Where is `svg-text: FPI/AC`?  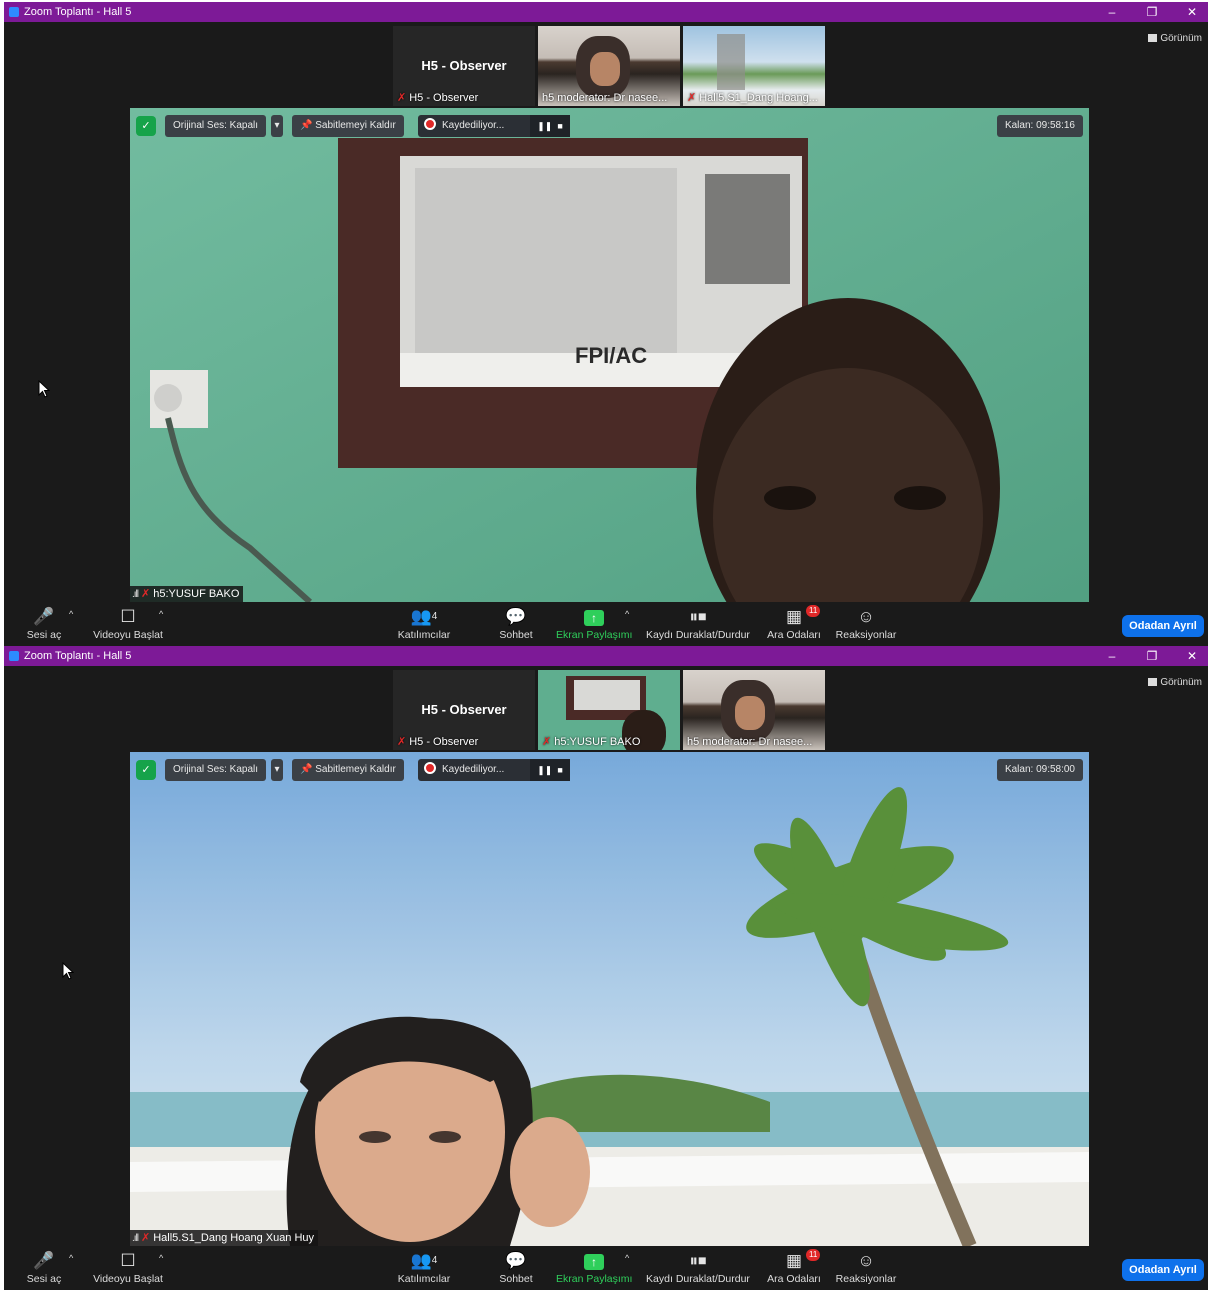
svg-text: FPI/AC is located at coordinates (611, 355).